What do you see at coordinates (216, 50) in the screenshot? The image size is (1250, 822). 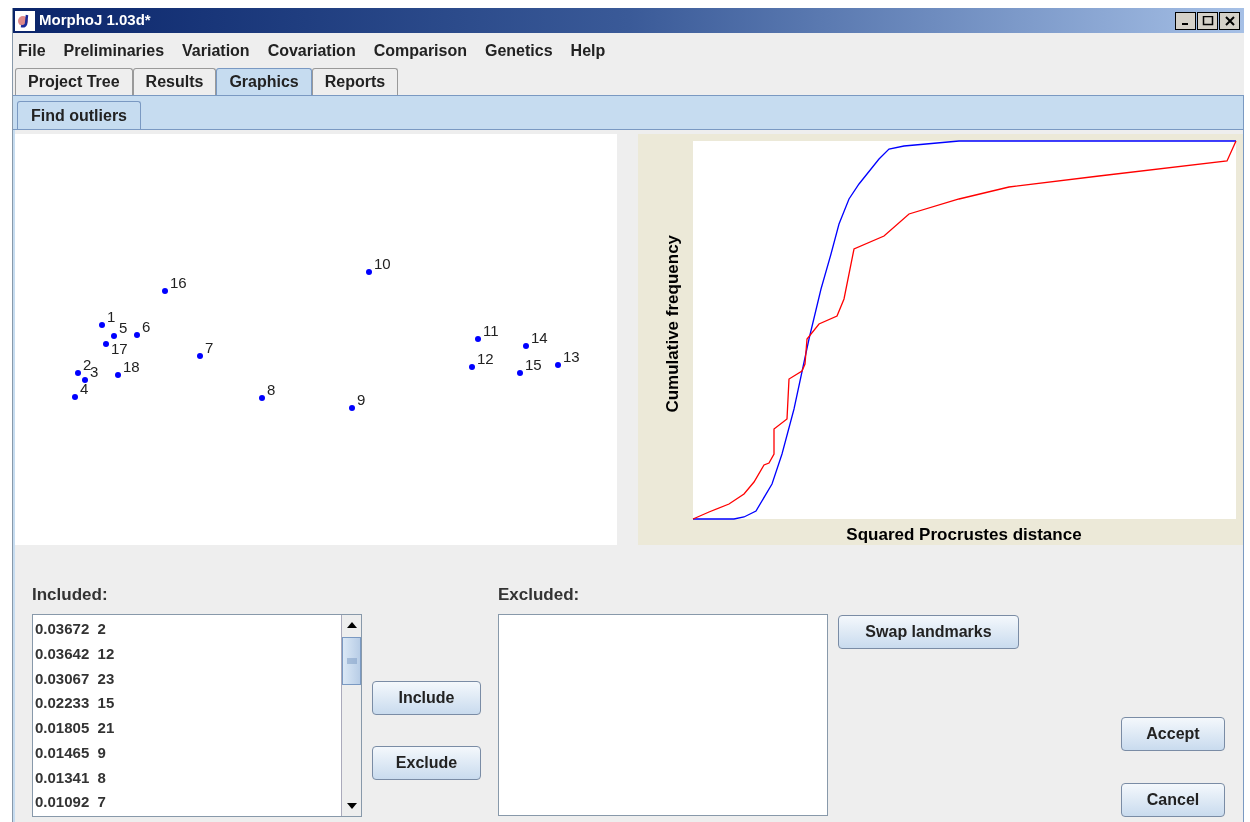 I see `menu-item: Variation` at bounding box center [216, 50].